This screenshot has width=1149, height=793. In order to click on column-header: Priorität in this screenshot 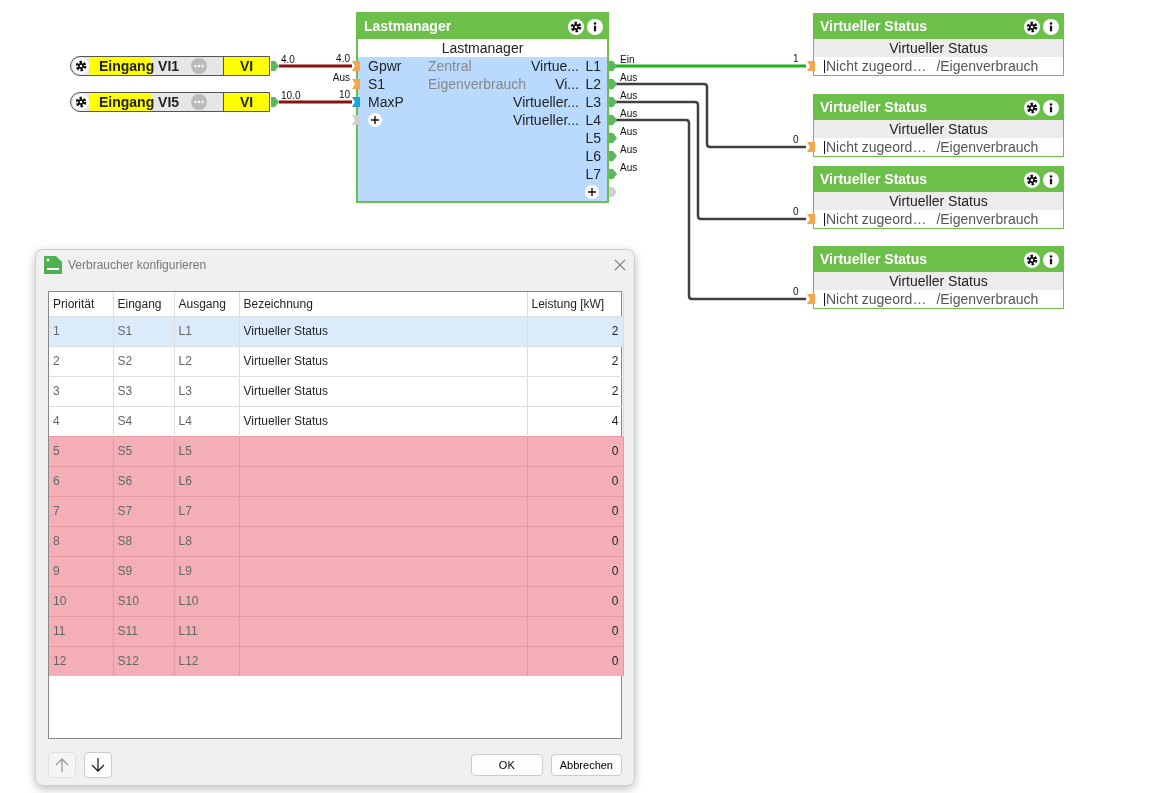, I will do `click(81, 304)`.